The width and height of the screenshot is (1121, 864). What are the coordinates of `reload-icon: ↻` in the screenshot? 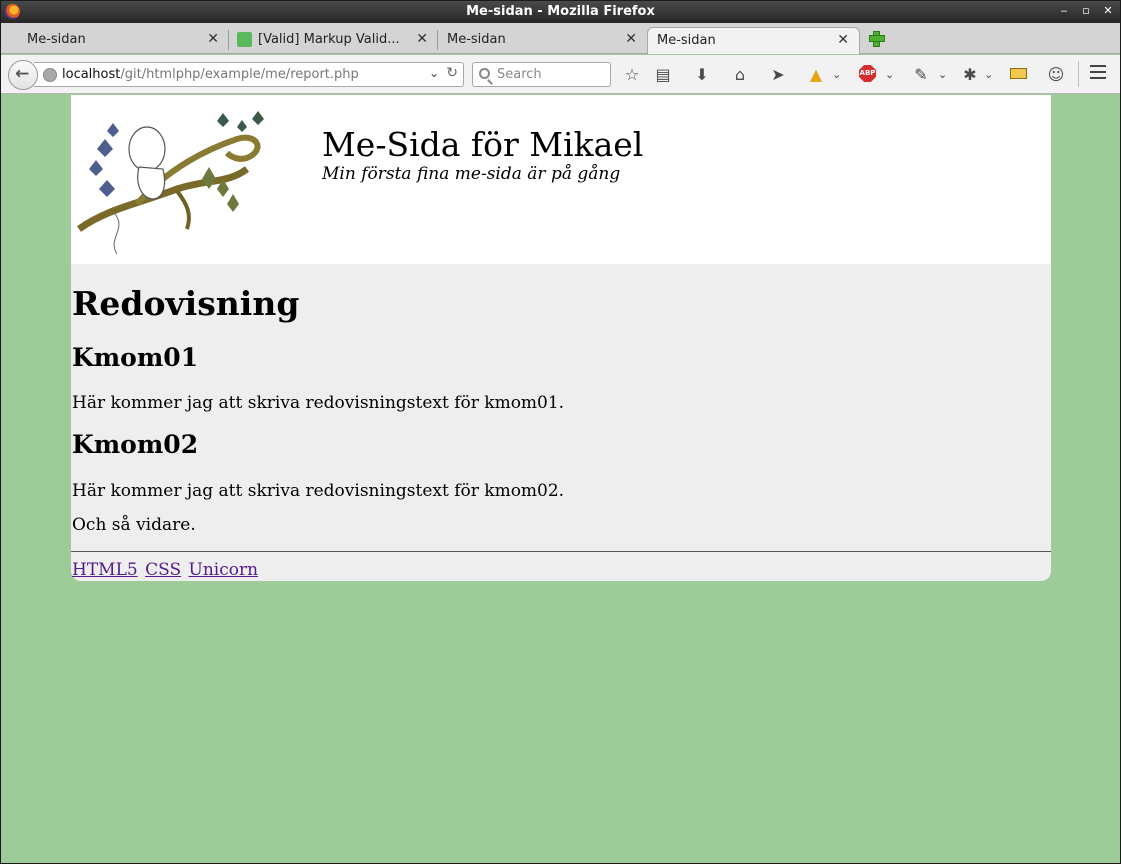 It's located at (452, 73).